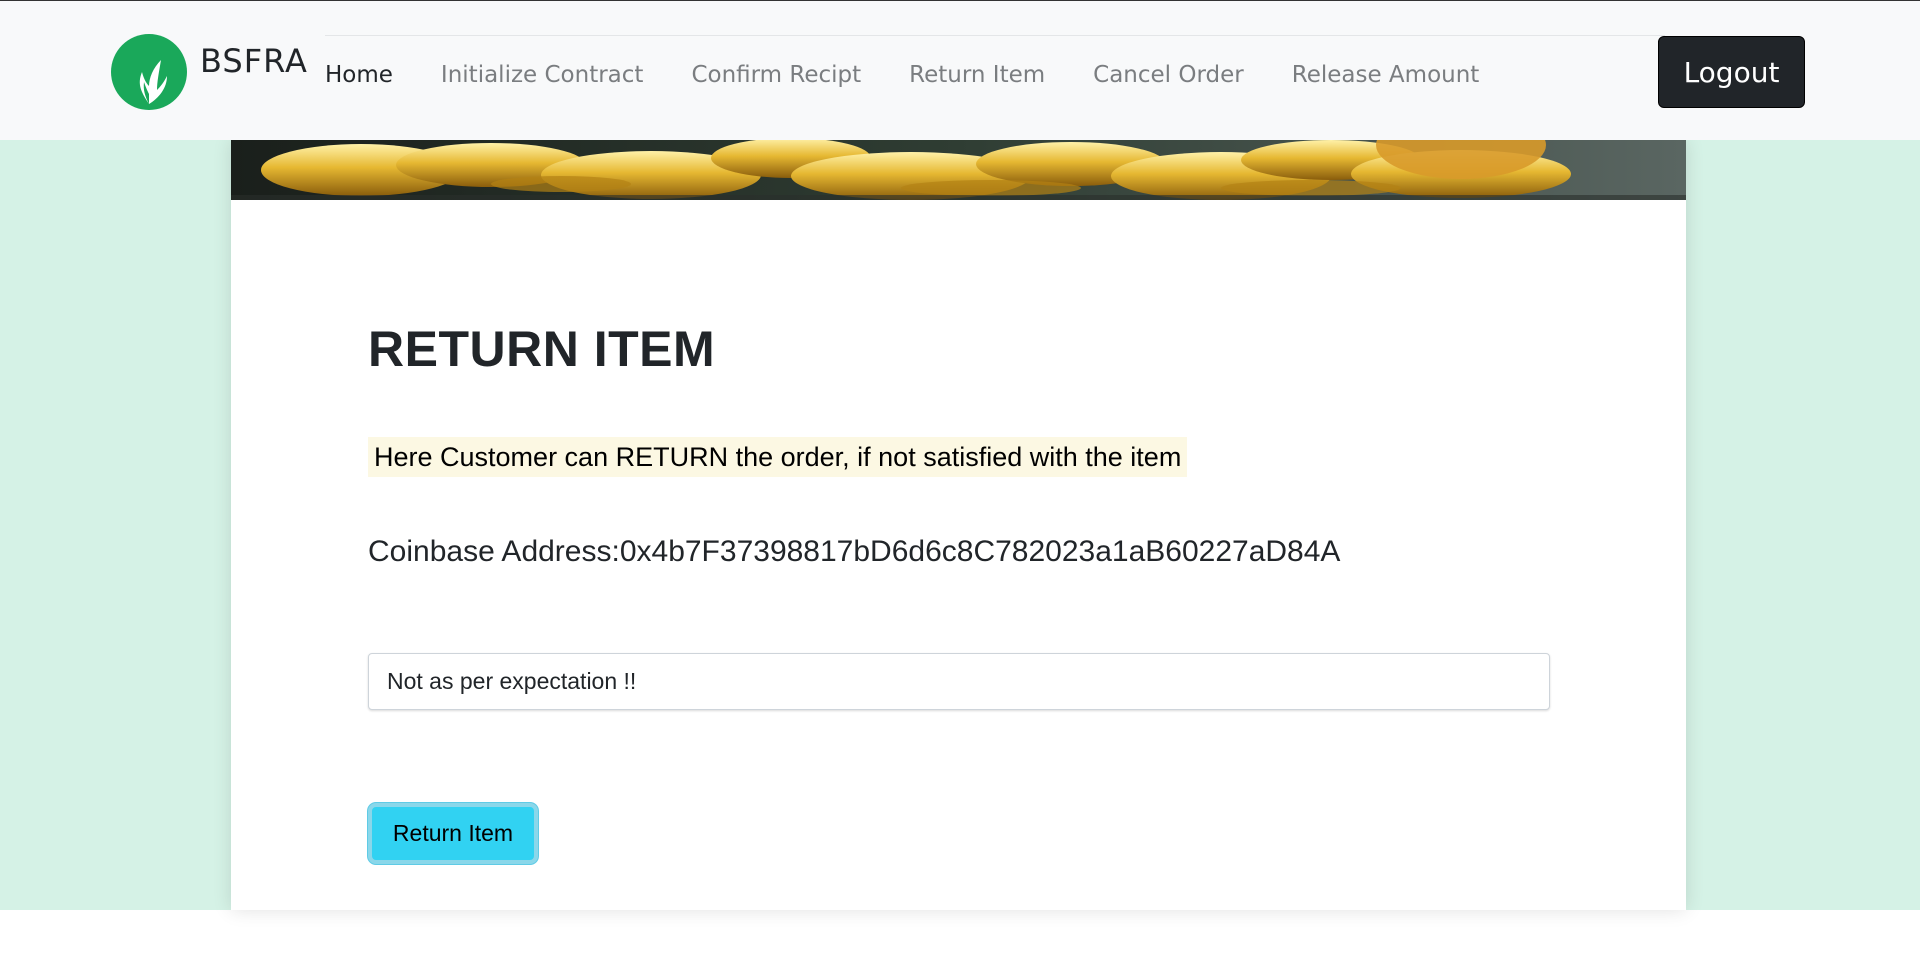  What do you see at coordinates (960, 0) in the screenshot?
I see `top-border` at bounding box center [960, 0].